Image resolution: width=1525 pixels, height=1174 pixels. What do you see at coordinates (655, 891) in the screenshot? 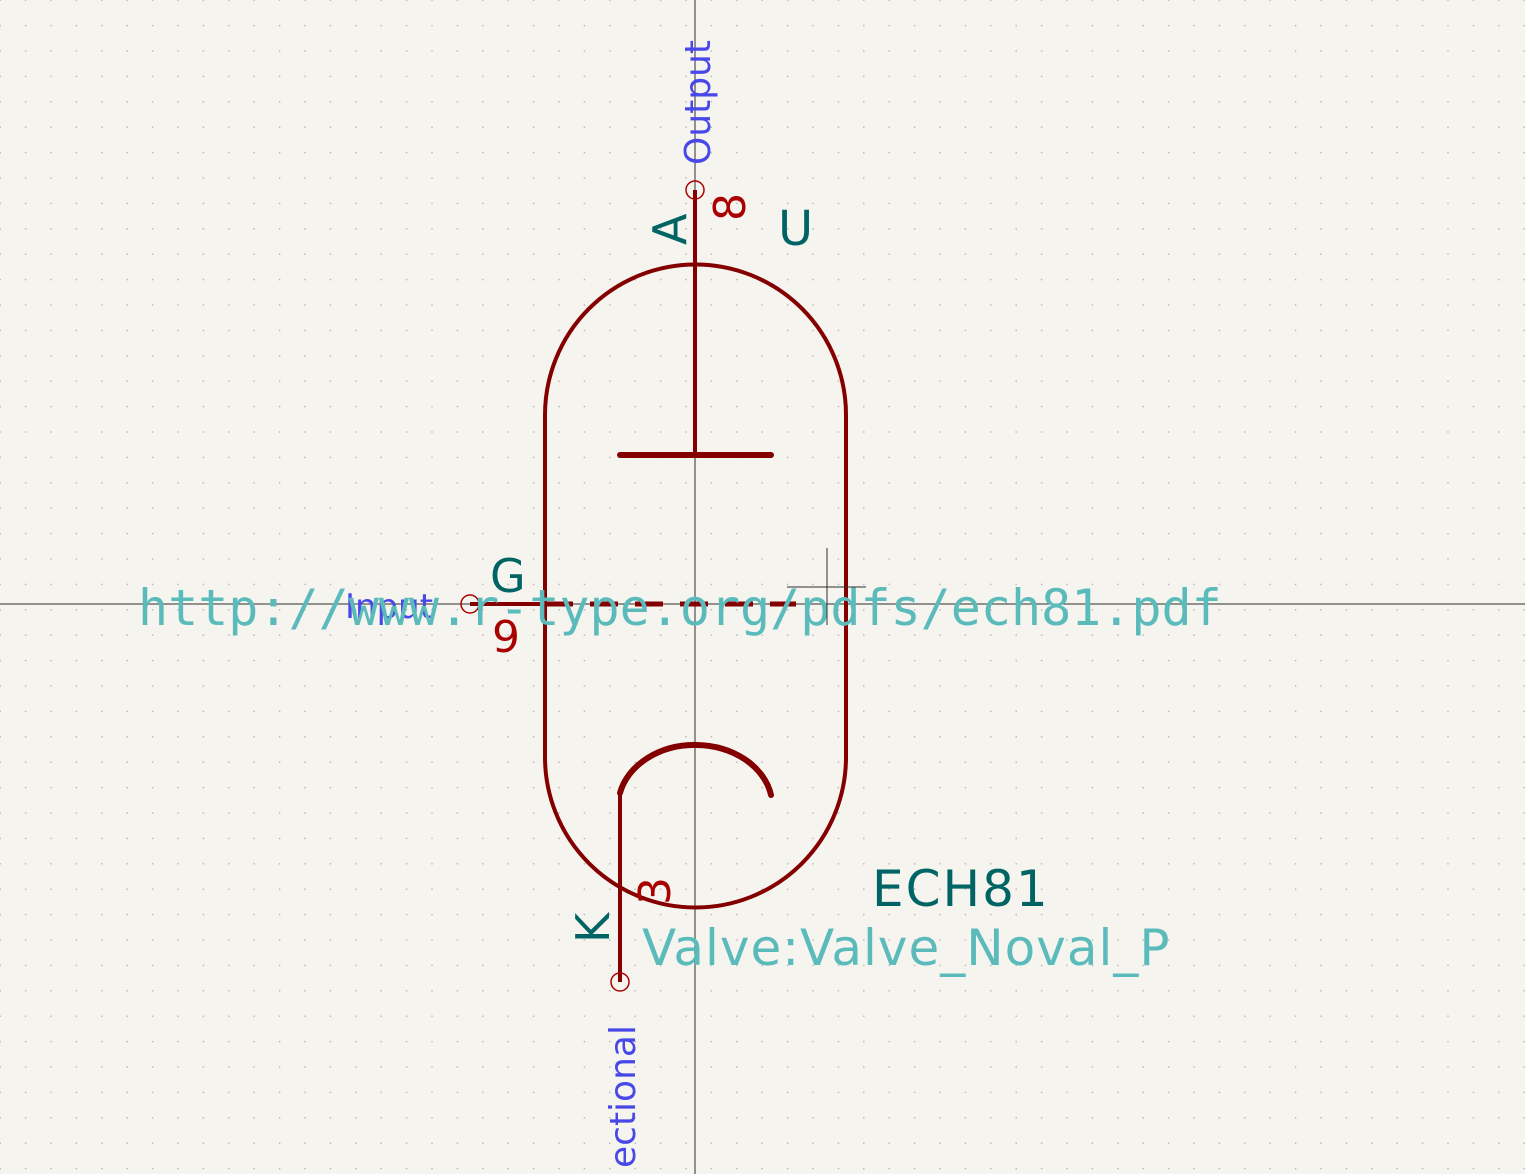
I see `cathode-pin-number: 3` at bounding box center [655, 891].